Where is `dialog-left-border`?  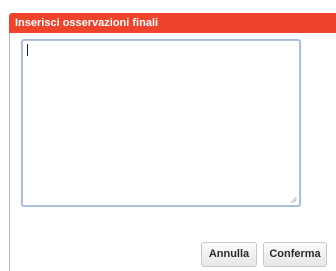
dialog-left-border is located at coordinates (9, 150).